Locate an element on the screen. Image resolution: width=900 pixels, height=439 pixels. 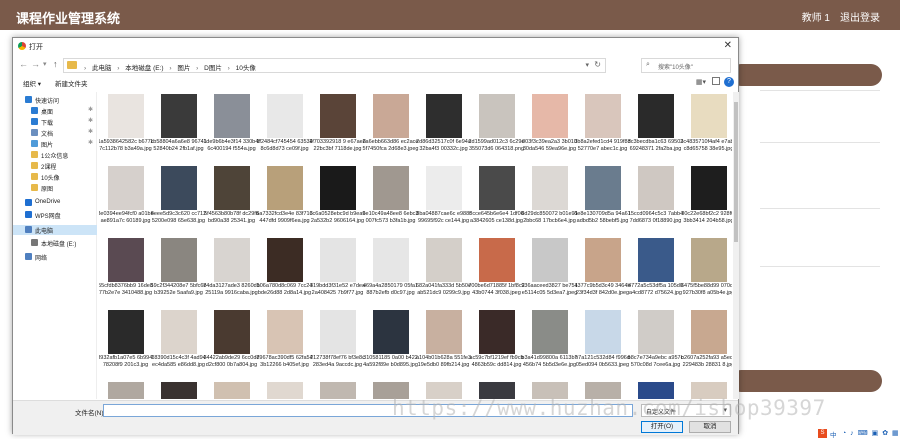
dialog-titlebar: 打开 ✕ is located at coordinates (375, 46).